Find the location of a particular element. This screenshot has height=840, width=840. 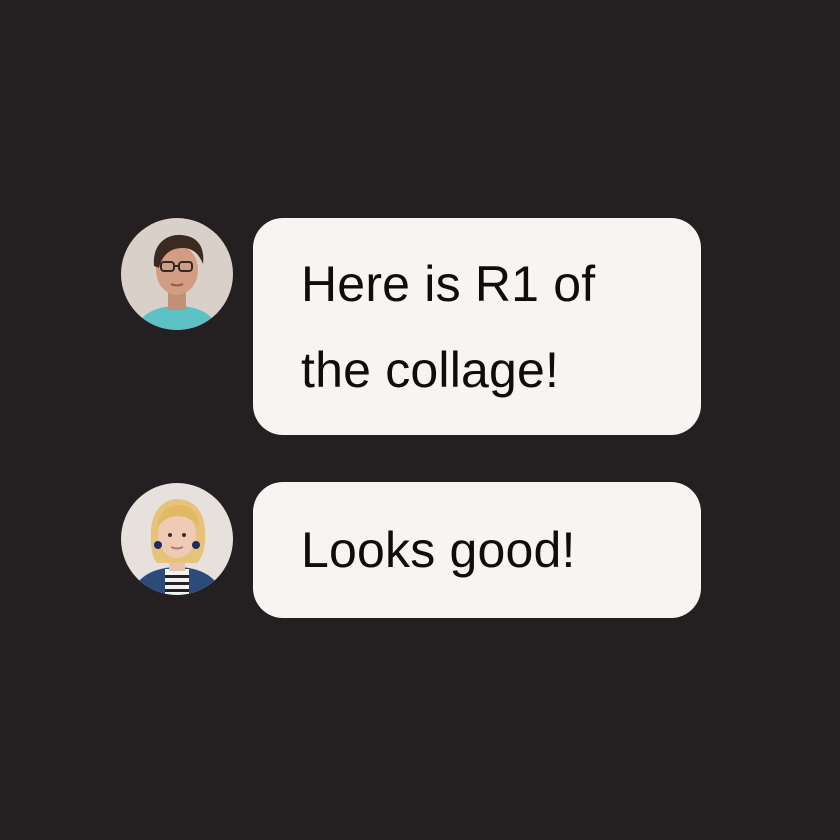

message-bubble: Here is R1 of the collage! is located at coordinates (477, 326).